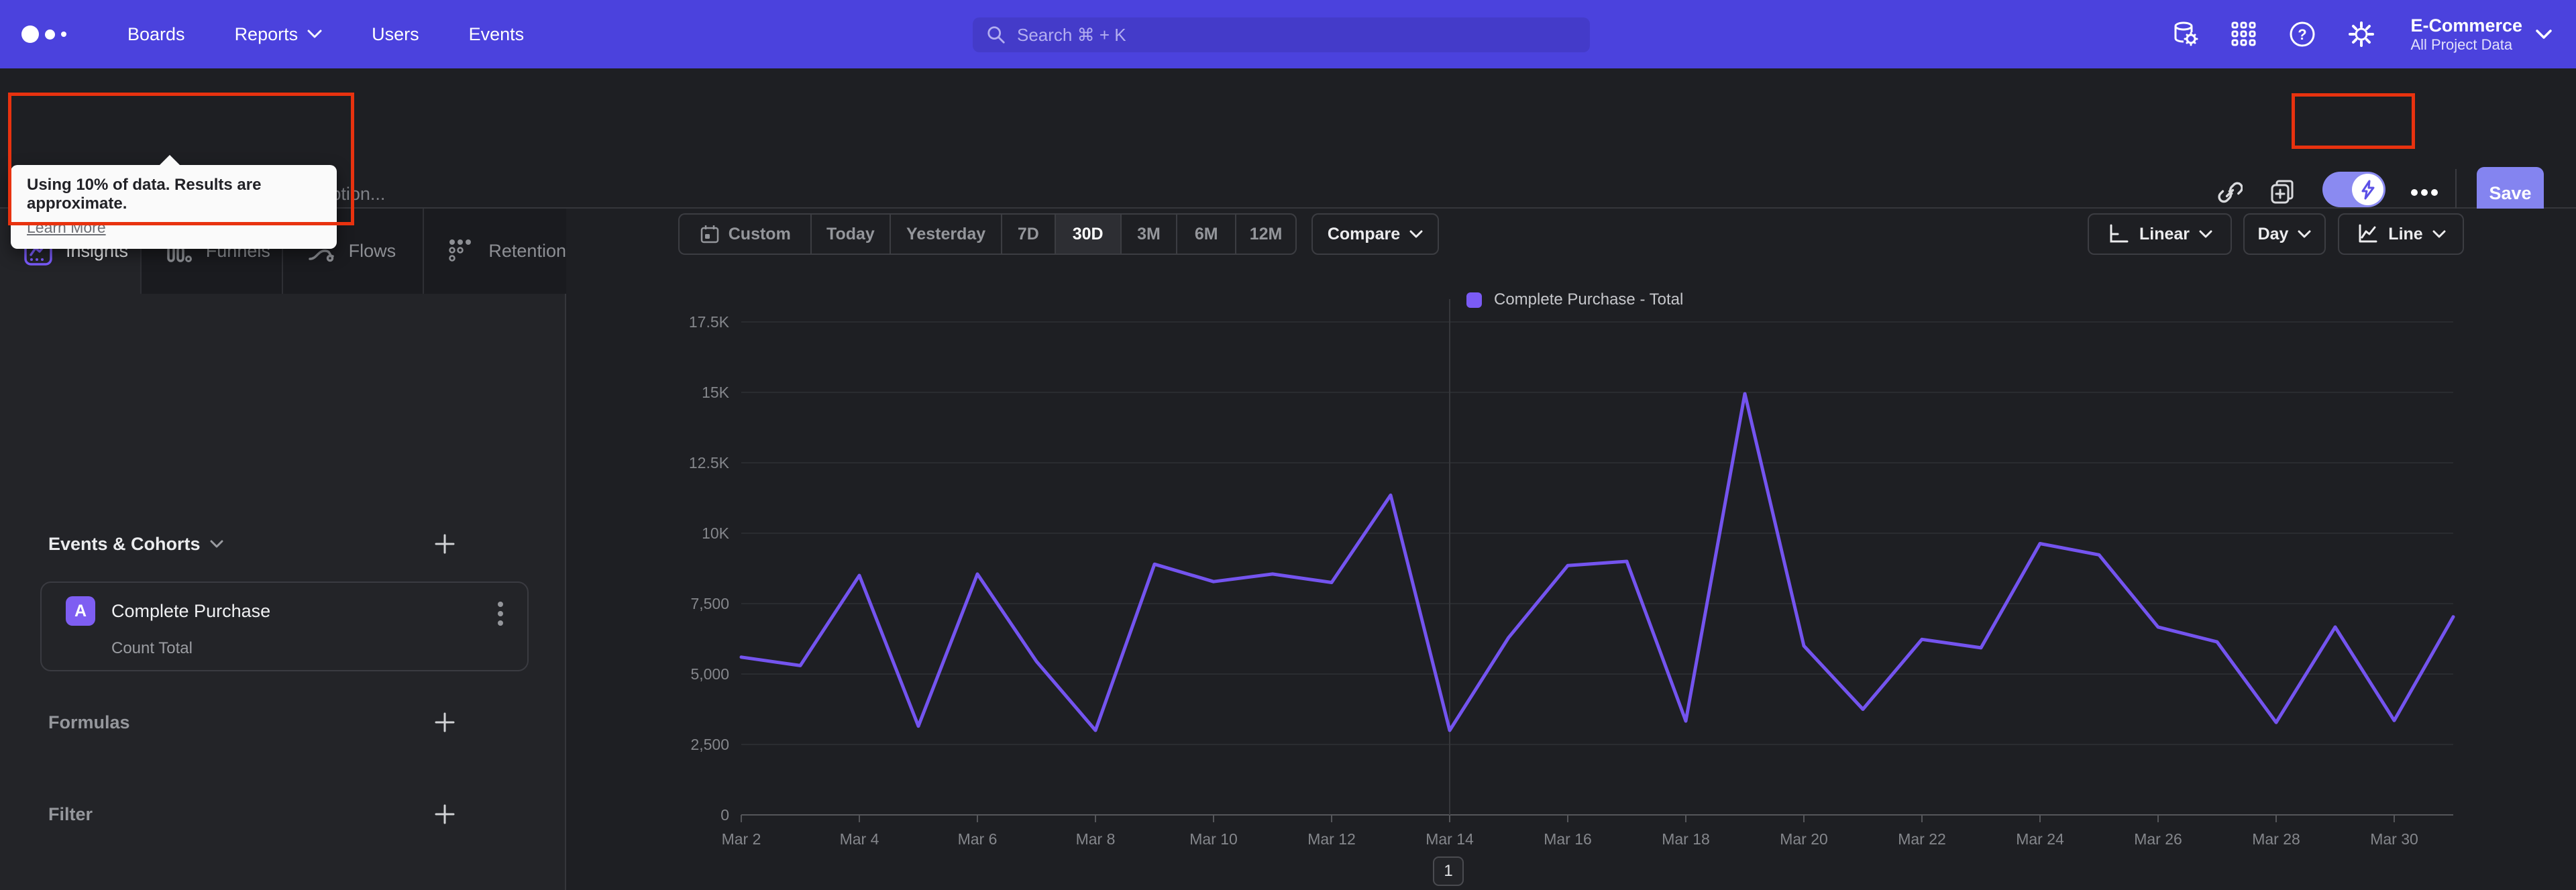 The image size is (2576, 890). Describe the element at coordinates (1096, 839) in the screenshot. I see `svg-text: Mar 8` at that location.